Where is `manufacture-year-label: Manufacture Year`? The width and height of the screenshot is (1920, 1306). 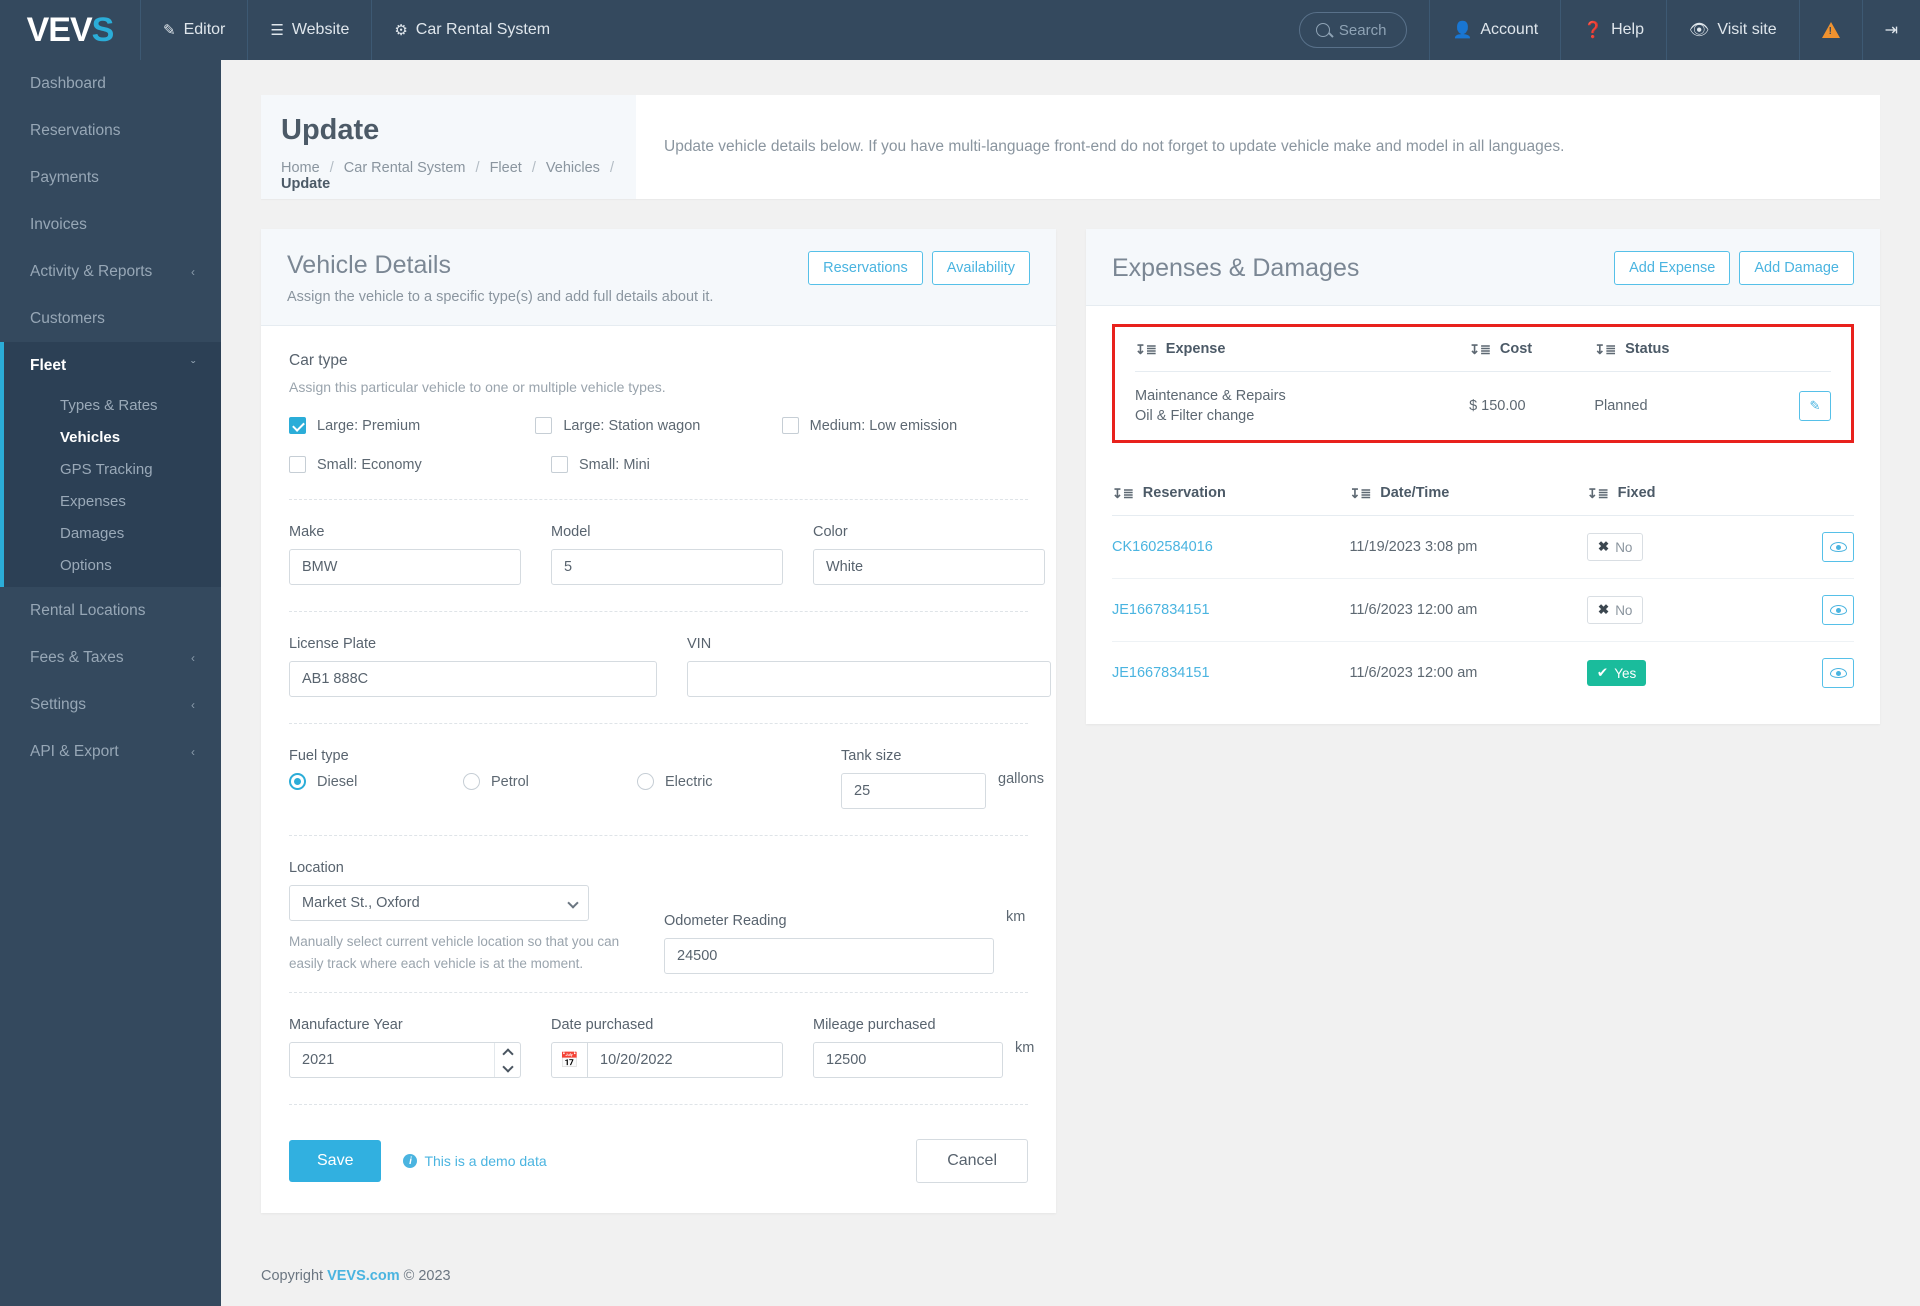
manufacture-year-label: Manufacture Year is located at coordinates (346, 1025).